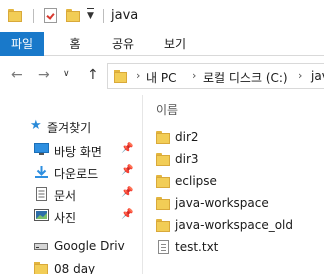 The width and height of the screenshot is (324, 274). I want to click on column-header-name: 이름, so click(167, 109).